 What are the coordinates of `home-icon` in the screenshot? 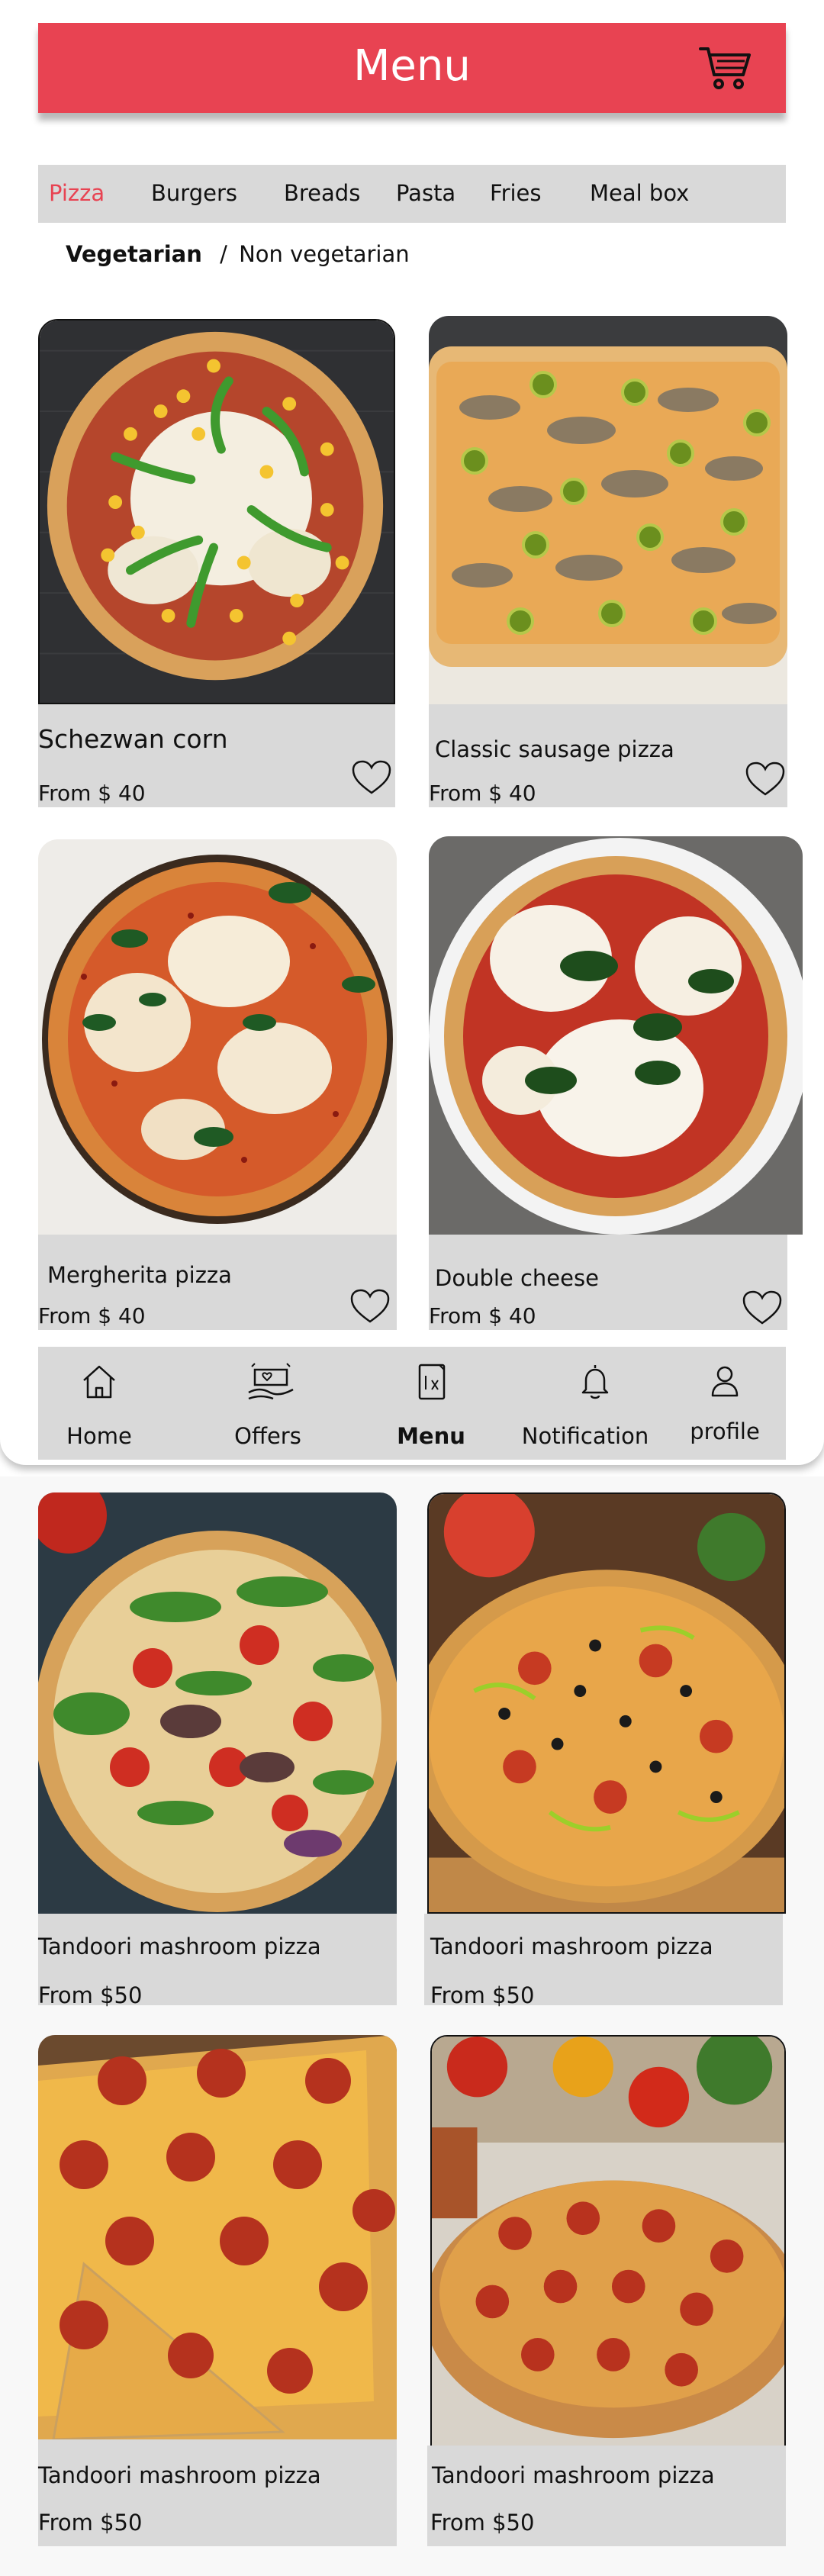 It's located at (99, 1382).